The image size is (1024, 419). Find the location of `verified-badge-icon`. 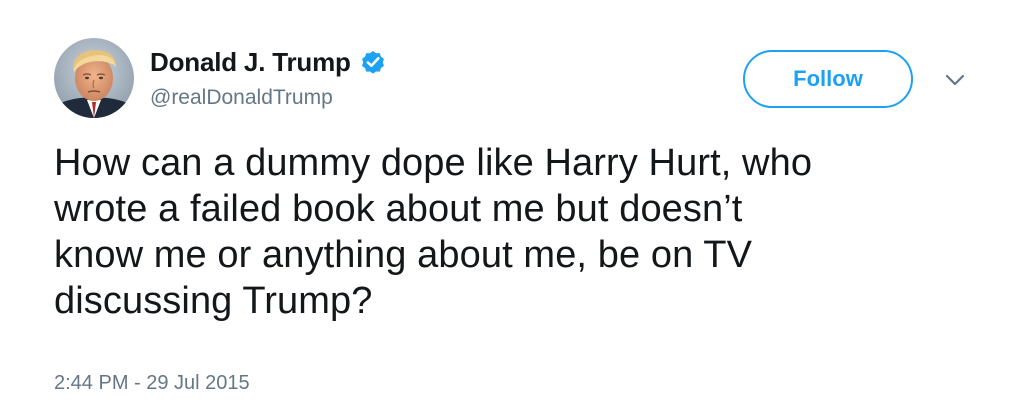

verified-badge-icon is located at coordinates (373, 62).